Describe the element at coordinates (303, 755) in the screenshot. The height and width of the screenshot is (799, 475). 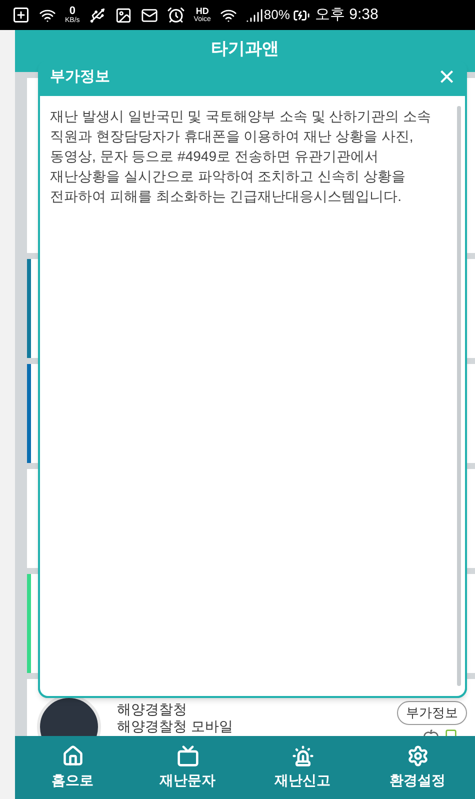
I see `siren-icon` at that location.